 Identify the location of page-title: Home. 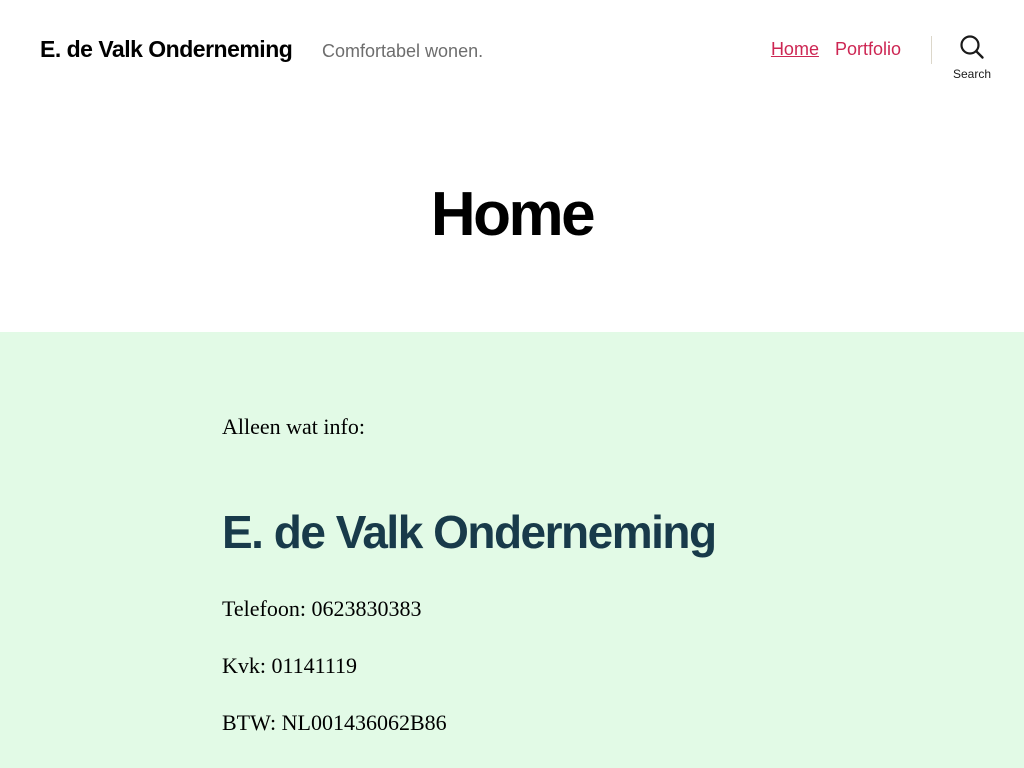
(513, 214).